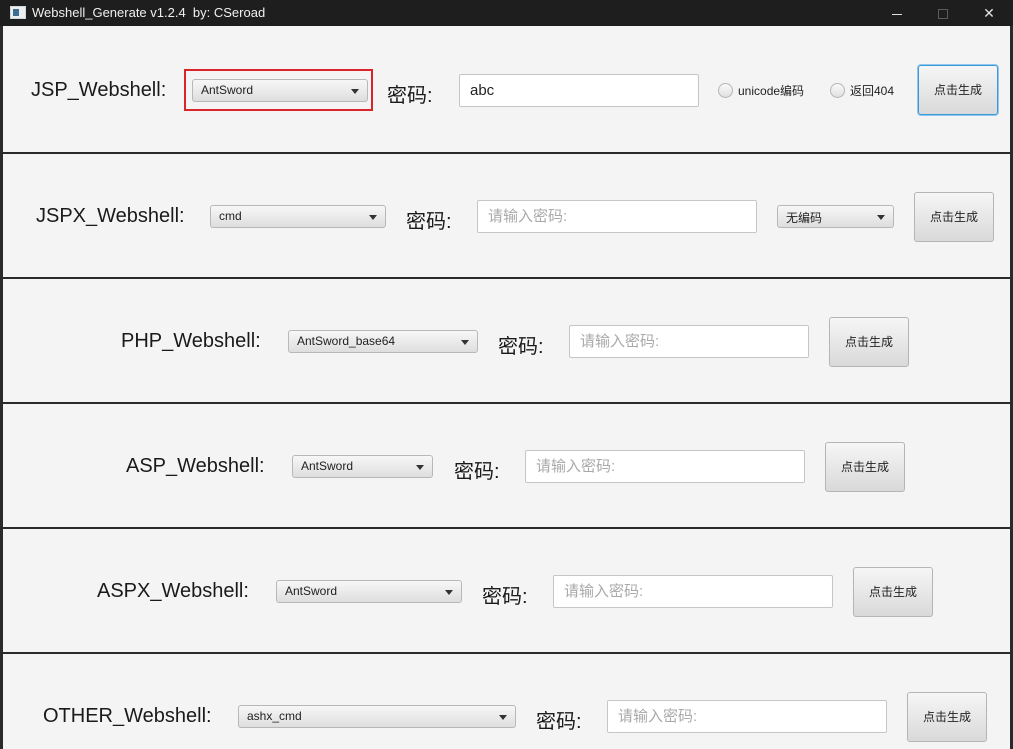 The height and width of the screenshot is (749, 1013). Describe the element at coordinates (298, 216) in the screenshot. I see `jspx-type-select: cmd` at that location.